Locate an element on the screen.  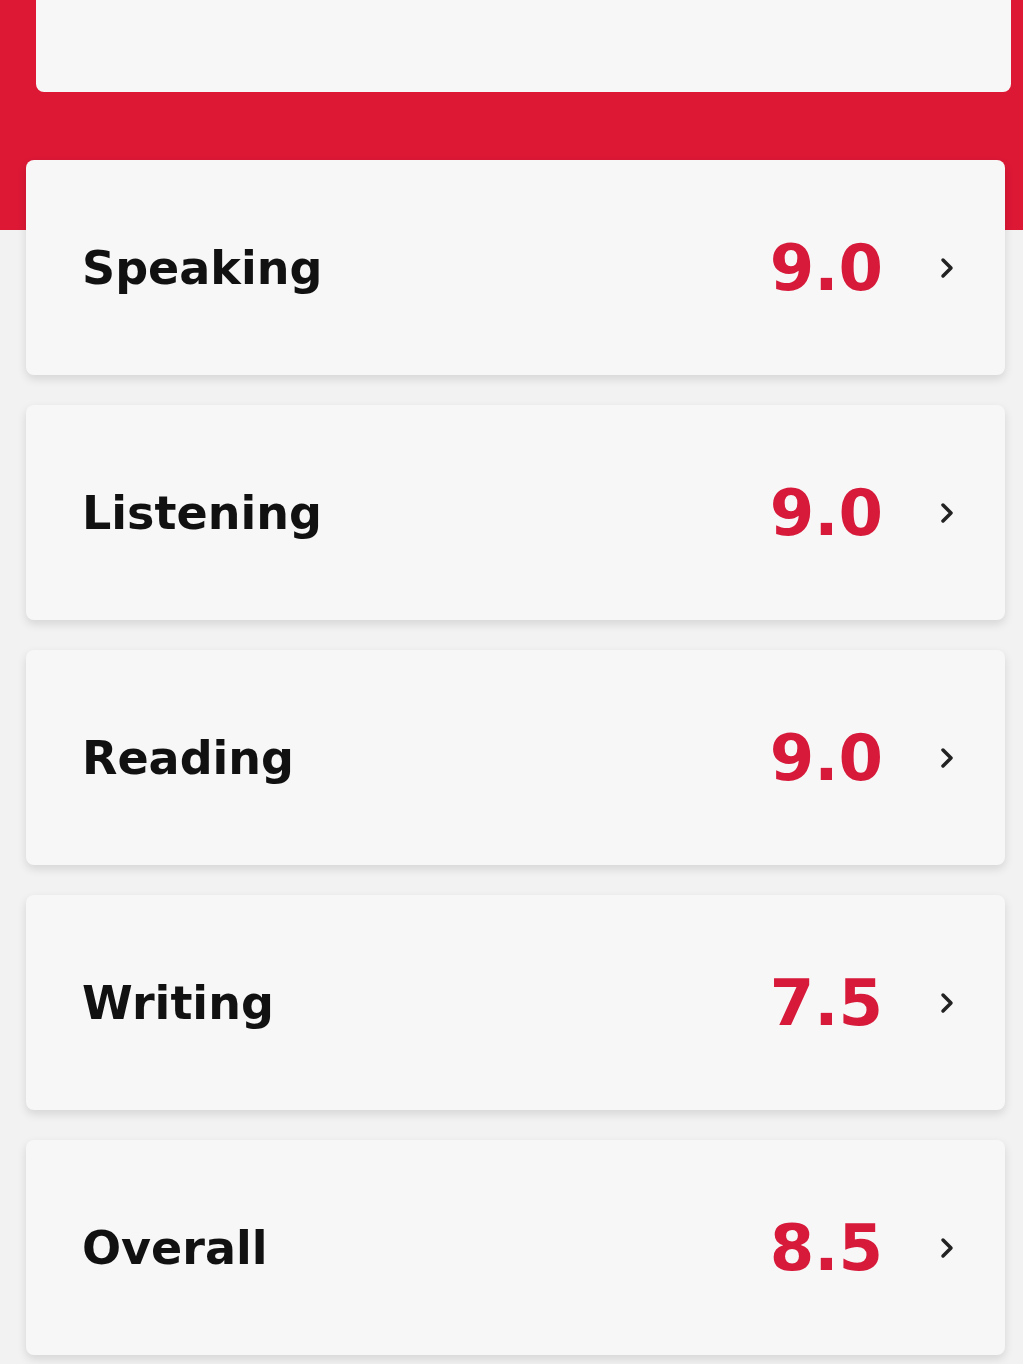
skill-label: Writing is located at coordinates (178, 1002).